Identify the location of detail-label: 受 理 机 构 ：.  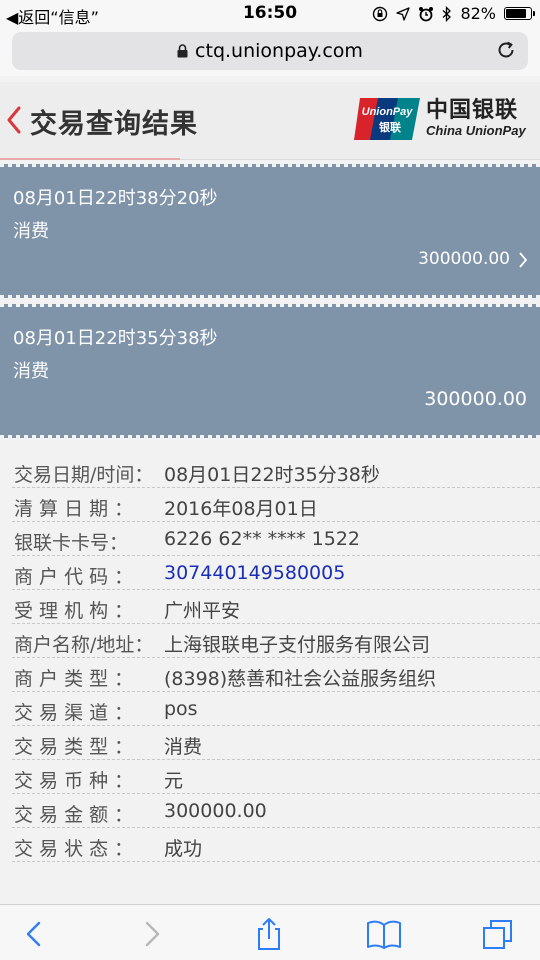
(74, 611).